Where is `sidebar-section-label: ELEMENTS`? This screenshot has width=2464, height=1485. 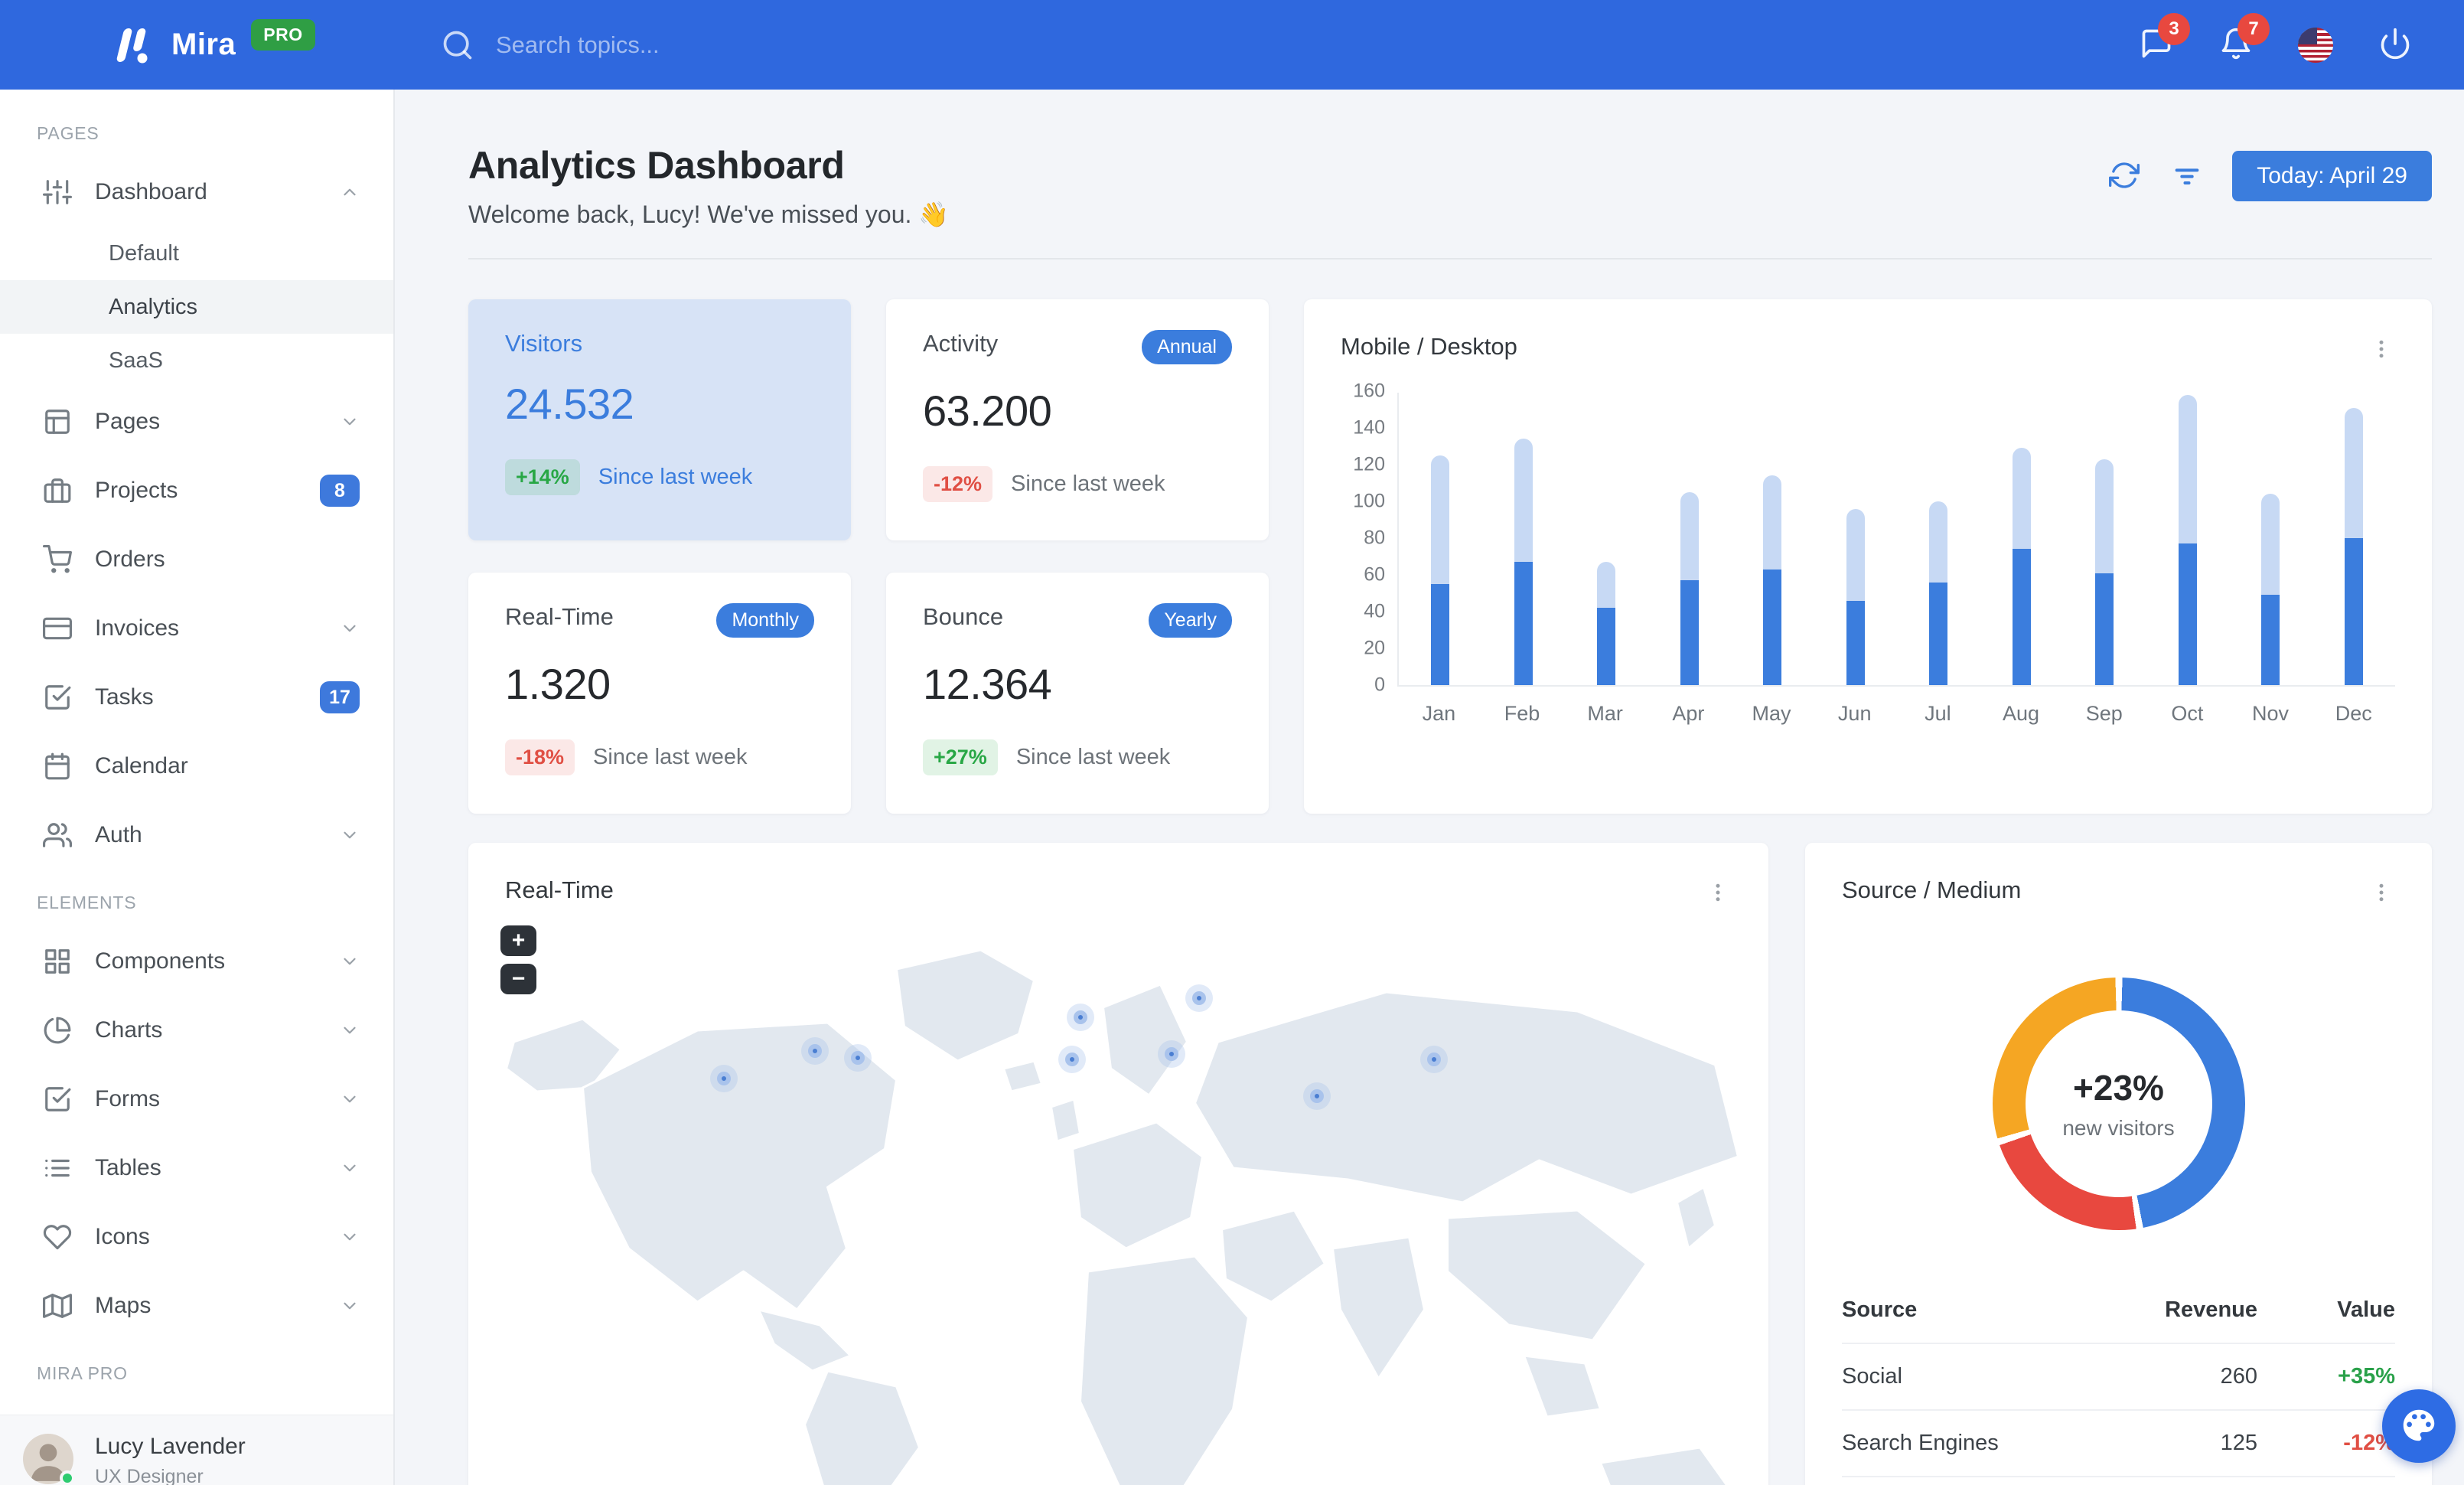
sidebar-section-label: ELEMENTS is located at coordinates (87, 902).